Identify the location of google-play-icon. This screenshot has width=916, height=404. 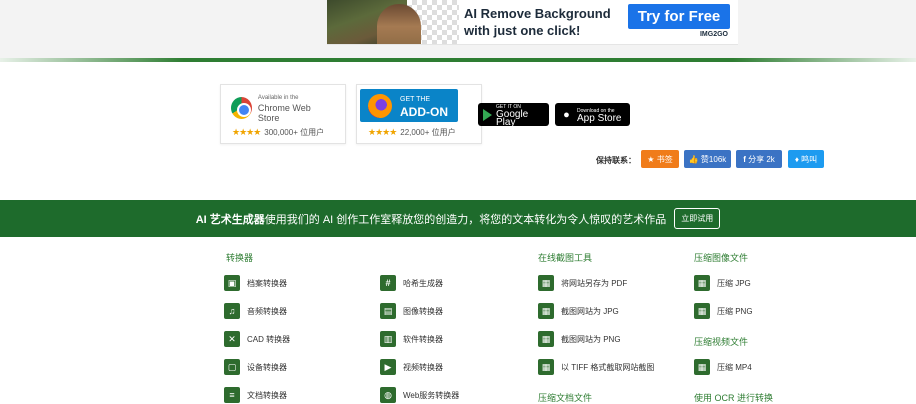
(487, 114).